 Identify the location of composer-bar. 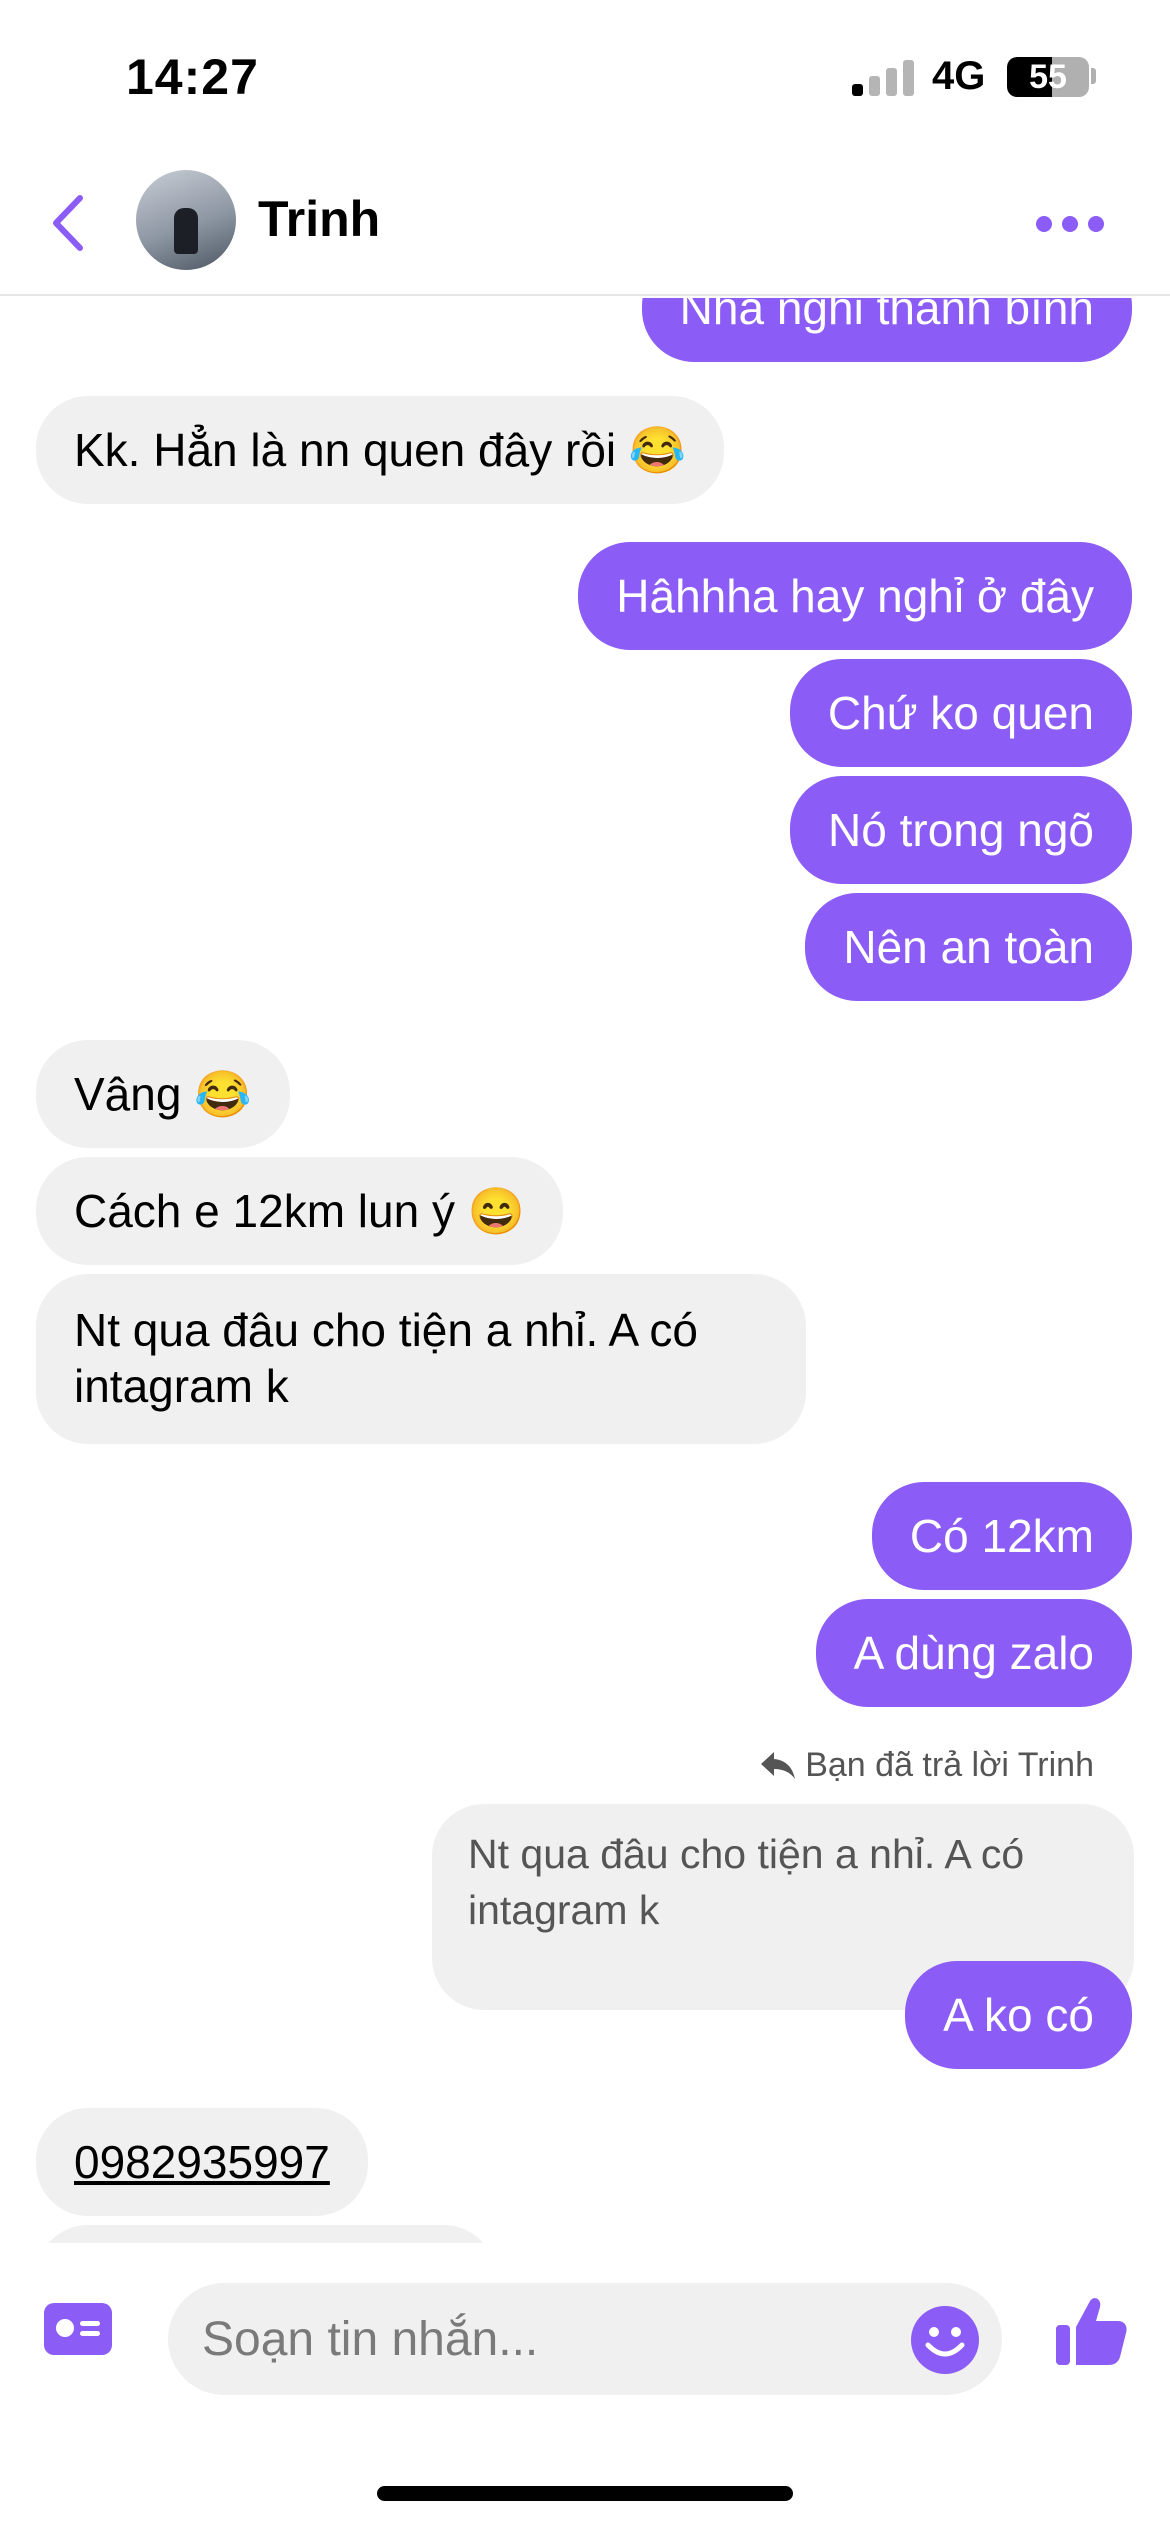
(585, 2387).